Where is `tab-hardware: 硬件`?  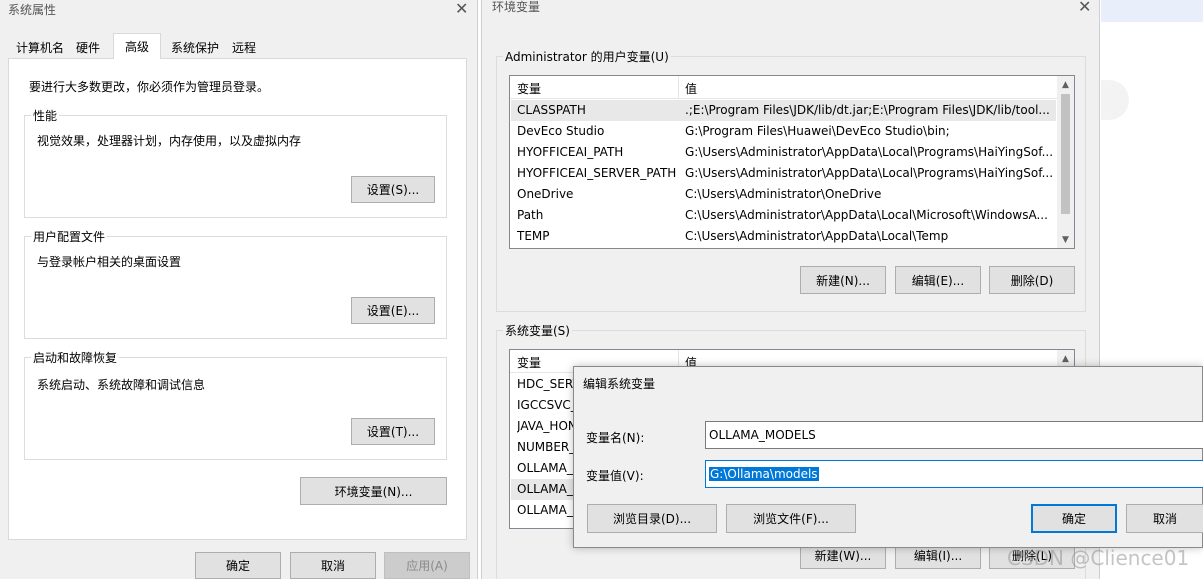
tab-hardware: 硬件 is located at coordinates (88, 47).